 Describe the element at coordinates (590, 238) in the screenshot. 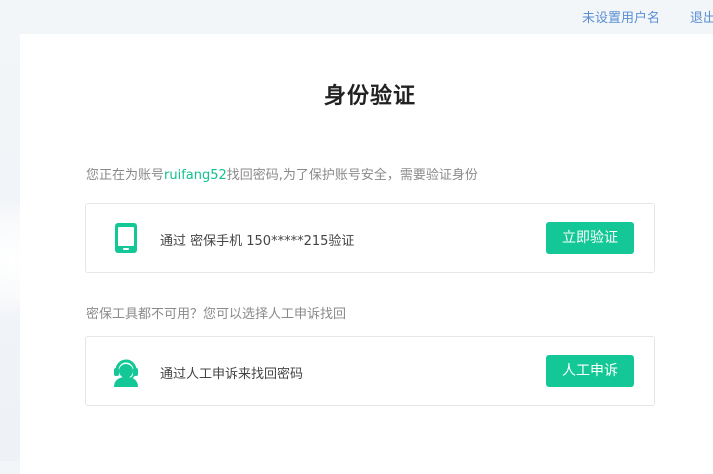

I see `verify-now-button: 立即验证` at that location.